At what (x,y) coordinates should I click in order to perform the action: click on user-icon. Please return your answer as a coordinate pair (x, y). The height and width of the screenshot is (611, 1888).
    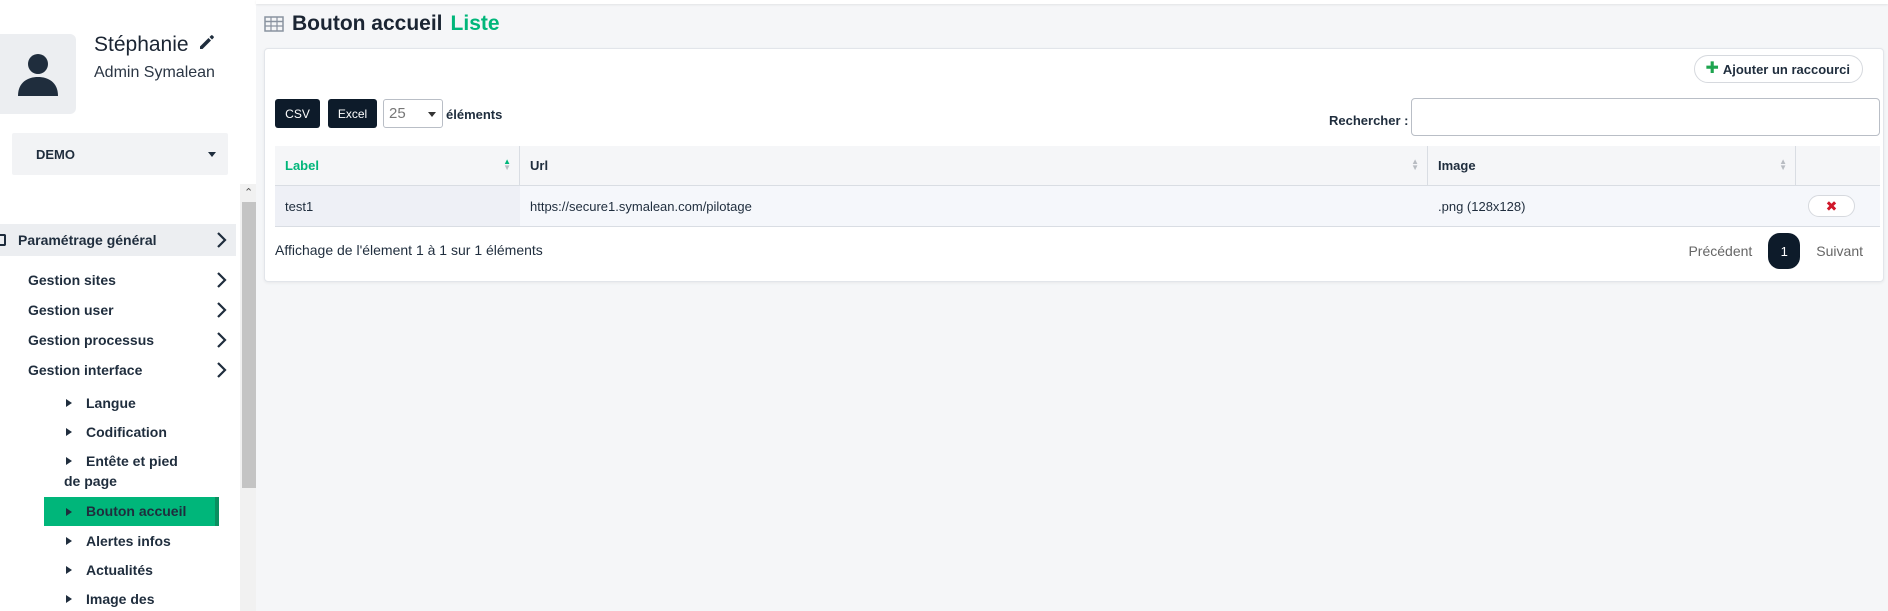
    Looking at the image, I should click on (38, 75).